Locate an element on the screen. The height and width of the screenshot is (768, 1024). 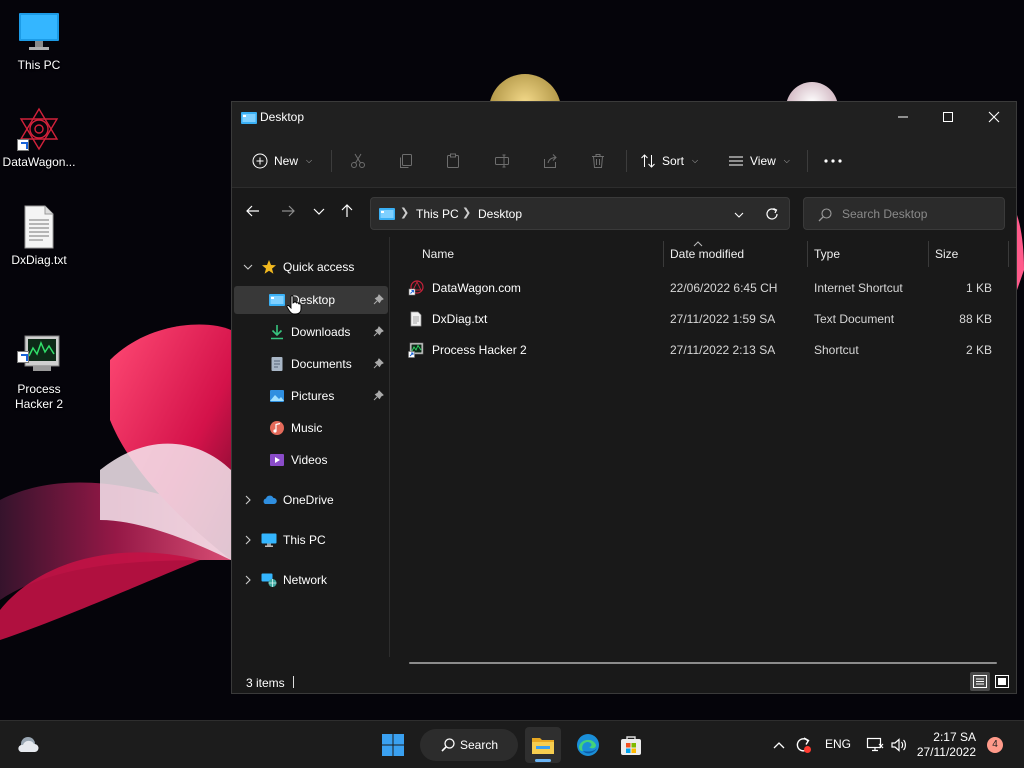
column-header-name: Name is located at coordinates (438, 254).